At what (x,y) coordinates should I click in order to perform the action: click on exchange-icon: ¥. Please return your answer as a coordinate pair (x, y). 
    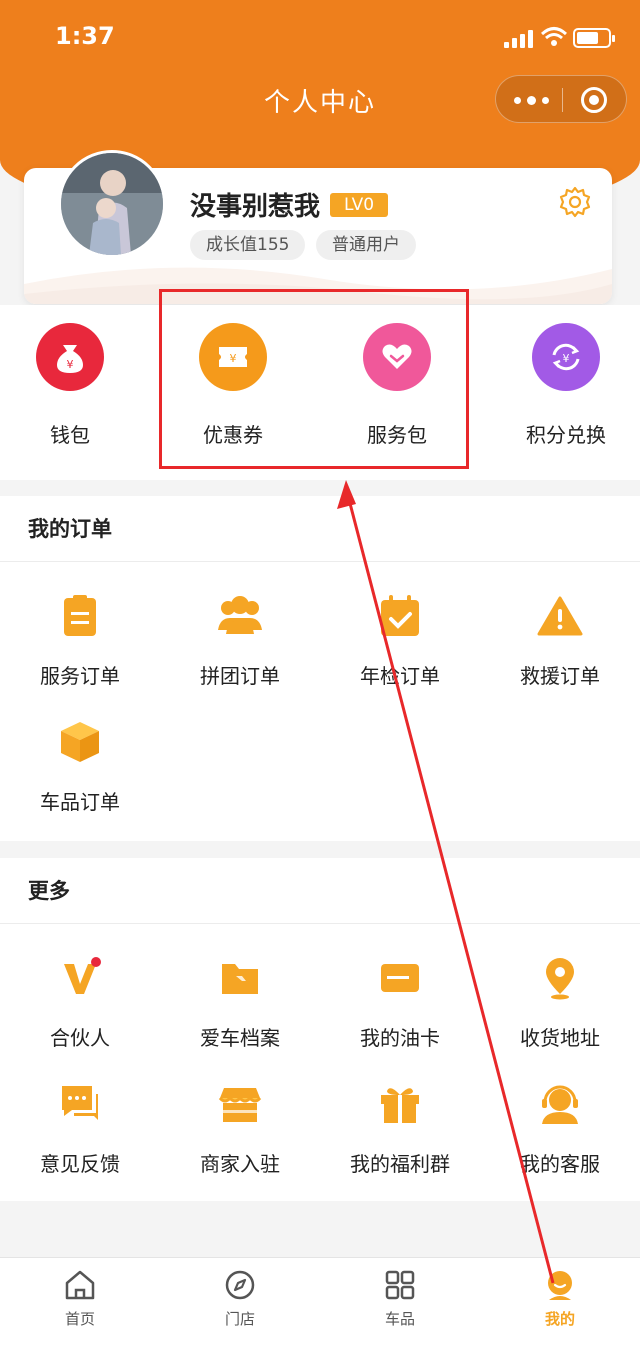
    Looking at the image, I should click on (566, 357).